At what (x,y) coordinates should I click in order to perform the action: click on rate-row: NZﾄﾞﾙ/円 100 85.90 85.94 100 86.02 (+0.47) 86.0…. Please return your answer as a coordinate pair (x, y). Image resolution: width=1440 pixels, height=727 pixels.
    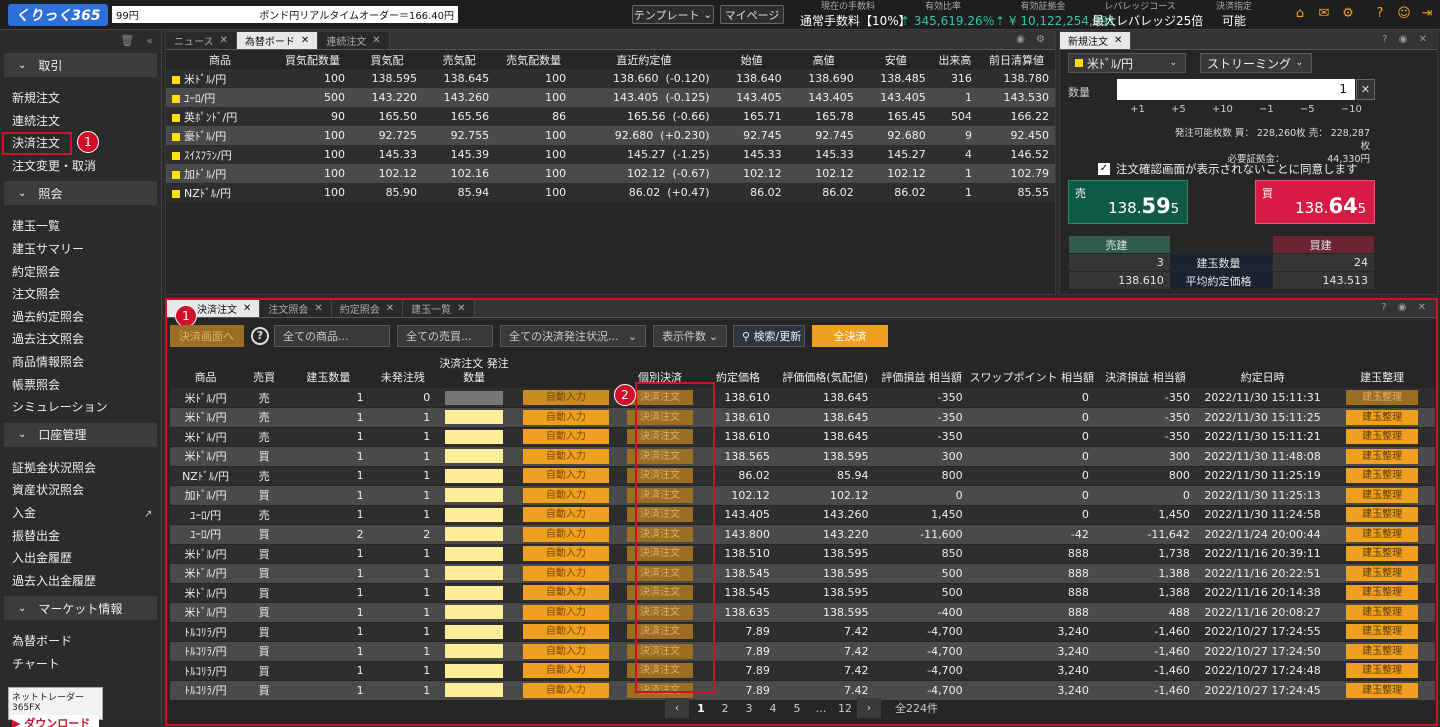
    Looking at the image, I should click on (610, 192).